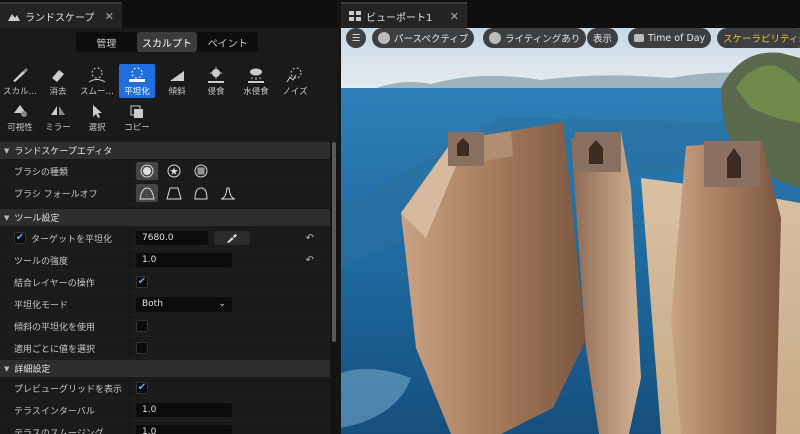 Image resolution: width=800 pixels, height=434 pixels. I want to click on sphere-icon, so click(495, 38).